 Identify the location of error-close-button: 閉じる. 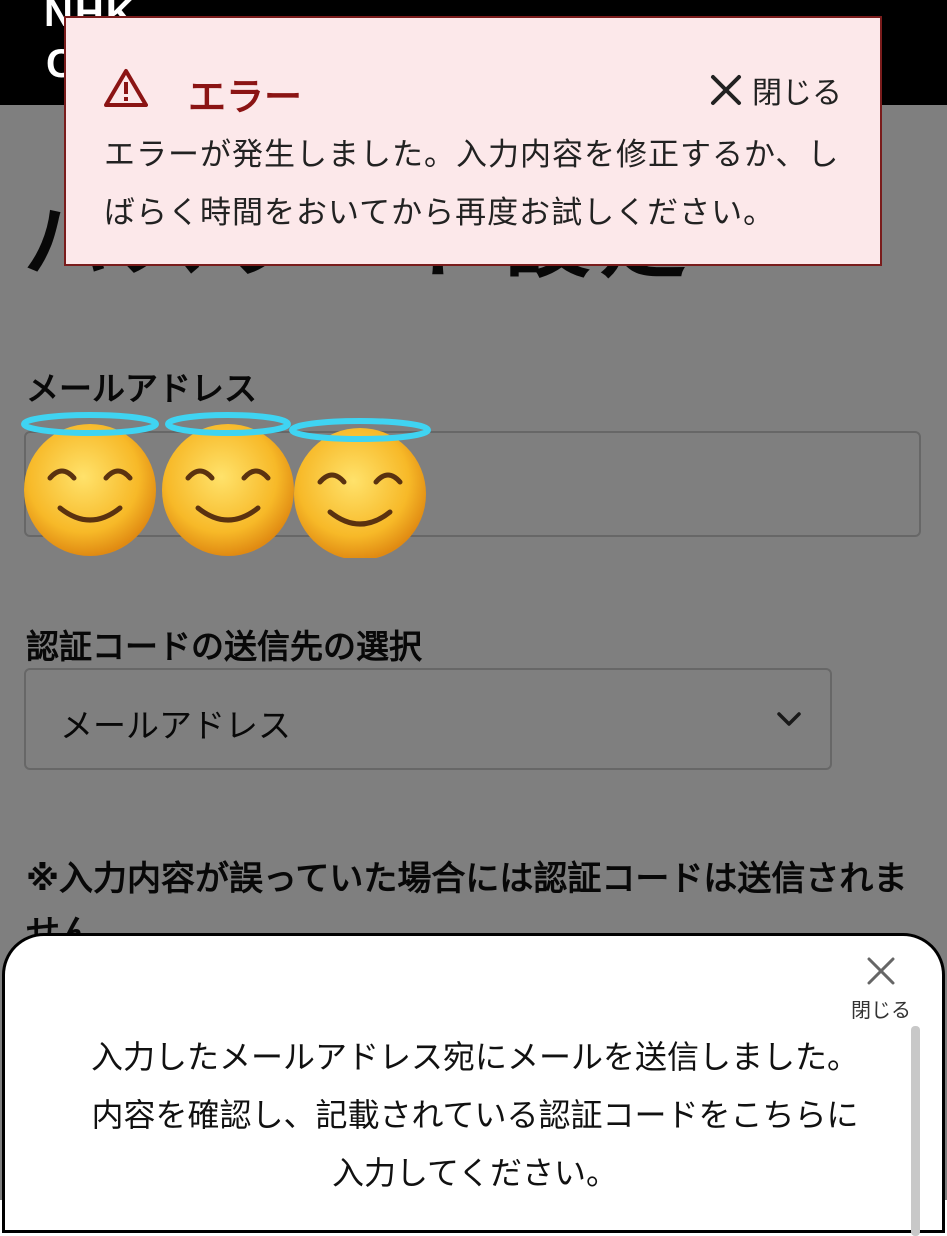
(775, 90).